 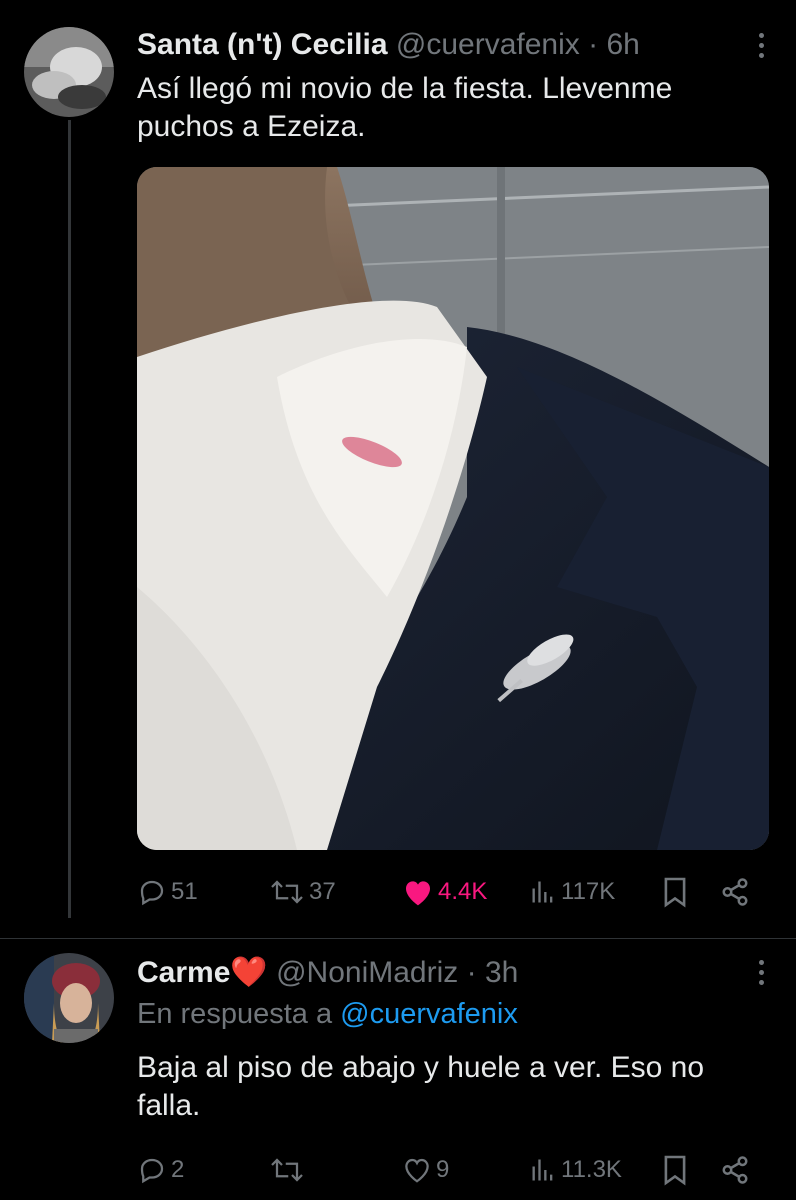 What do you see at coordinates (501, 972) in the screenshot?
I see `timestamp: 3h` at bounding box center [501, 972].